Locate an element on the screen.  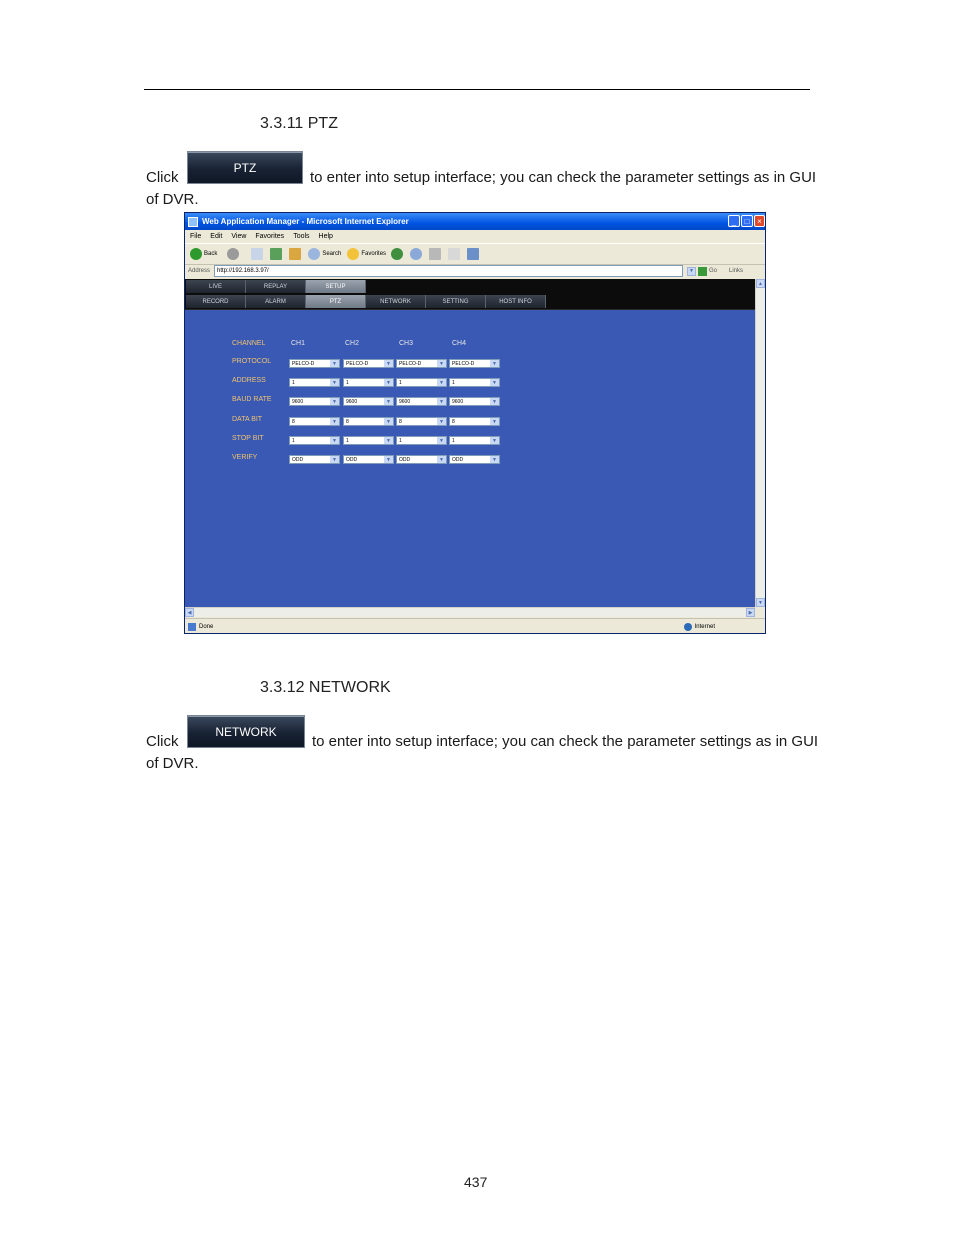
back-button-label: Back is located at coordinates (210, 254).